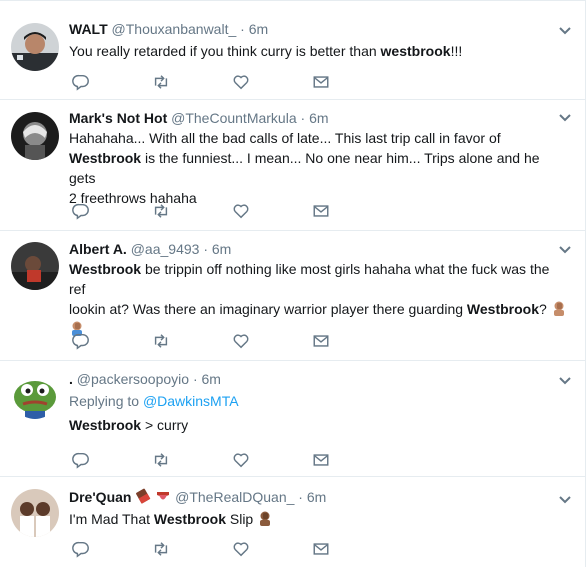 Image resolution: width=588 pixels, height=568 pixels. I want to click on replying-to-line: Replying to @DawkinsMTA, so click(319, 401).